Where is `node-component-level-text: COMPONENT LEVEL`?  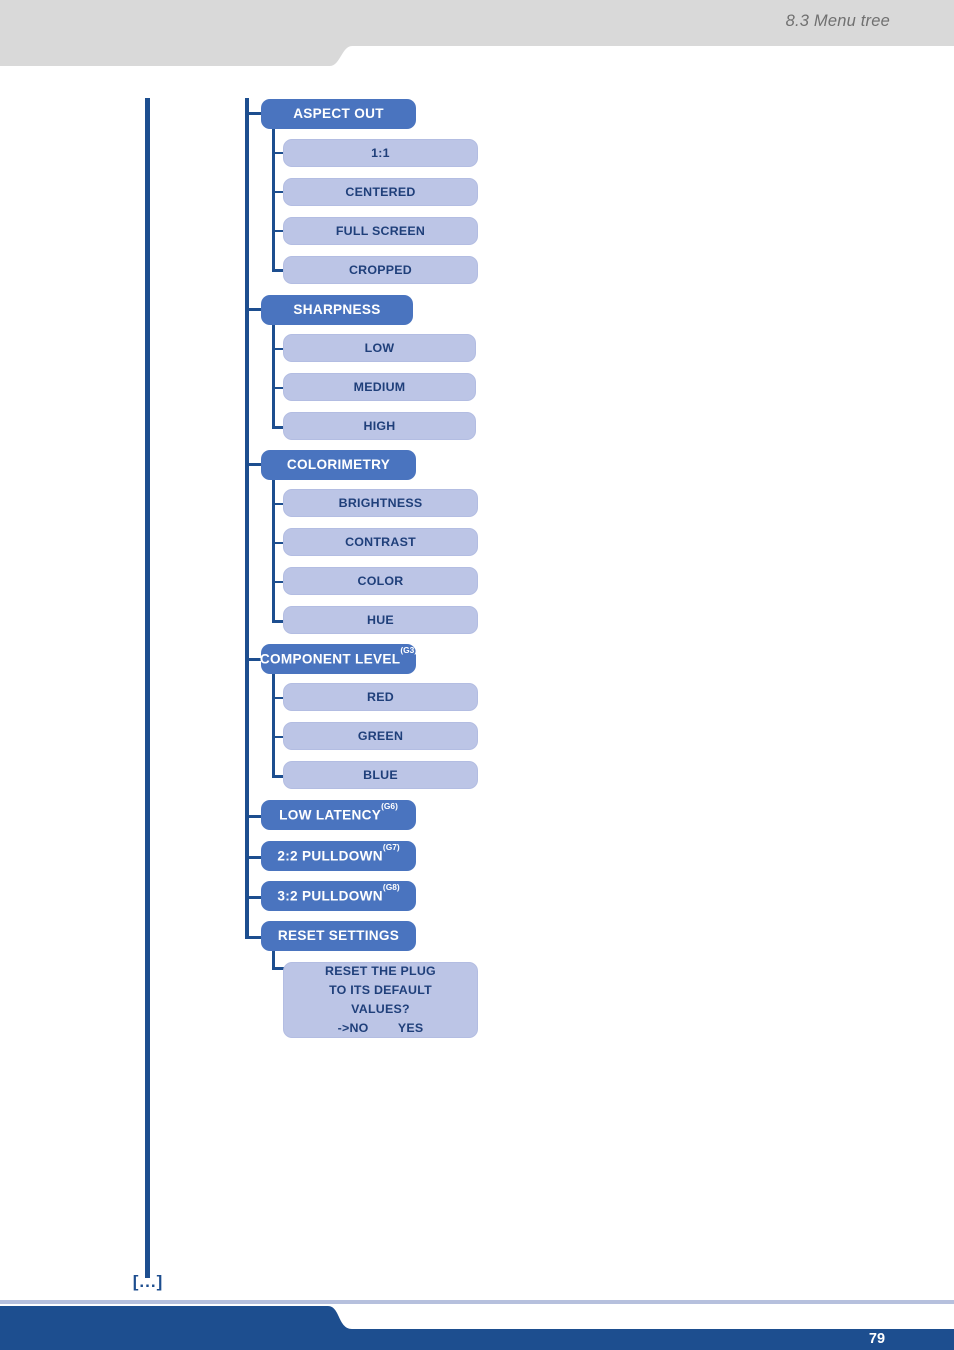
node-component-level-text: COMPONENT LEVEL is located at coordinates (330, 659).